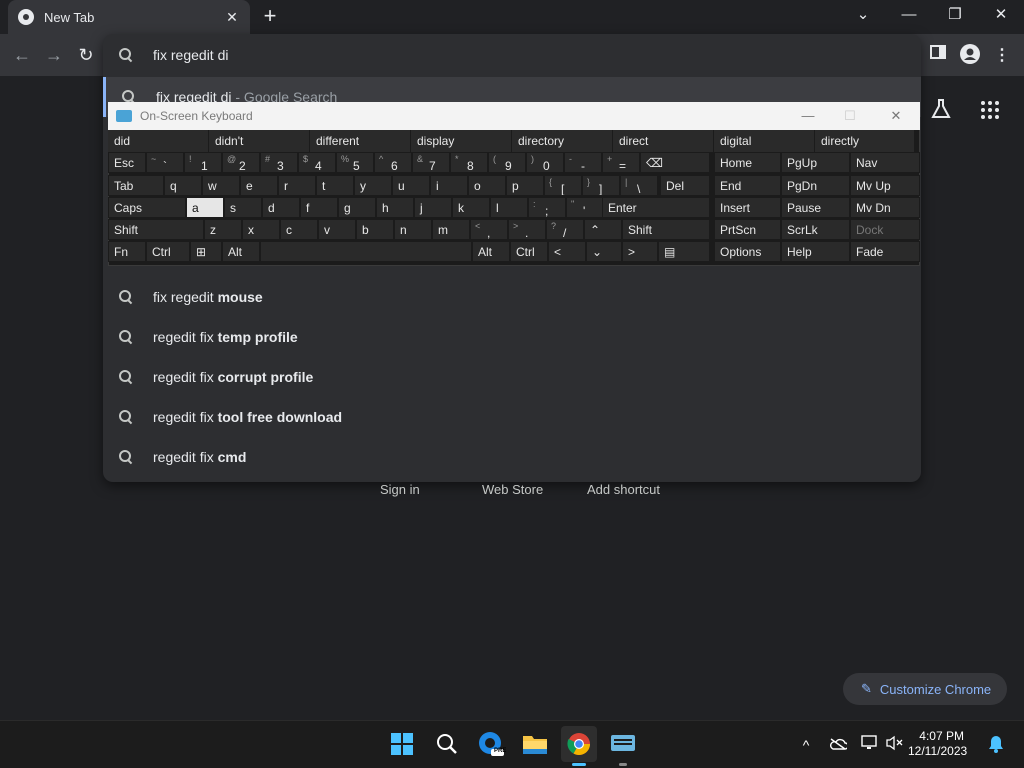 This screenshot has width=1024, height=768. What do you see at coordinates (469, 162) in the screenshot?
I see `key-8: * 8` at bounding box center [469, 162].